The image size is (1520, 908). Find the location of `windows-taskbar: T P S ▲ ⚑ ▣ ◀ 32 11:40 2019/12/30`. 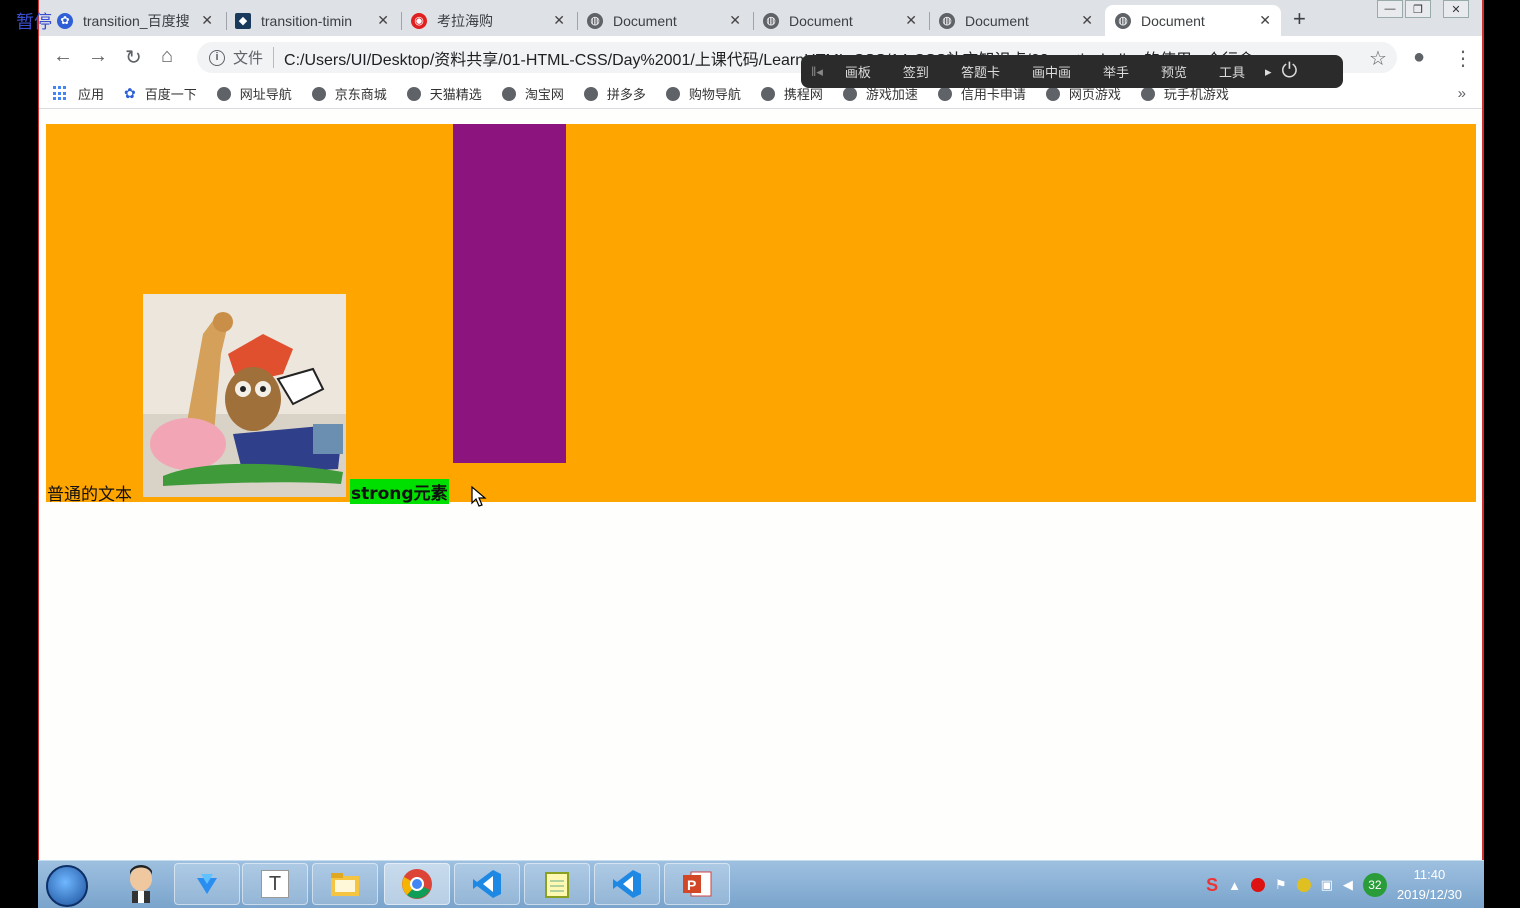

windows-taskbar: T P S ▲ ⚑ ▣ ◀ 32 11:40 2019/12/30 is located at coordinates (761, 884).